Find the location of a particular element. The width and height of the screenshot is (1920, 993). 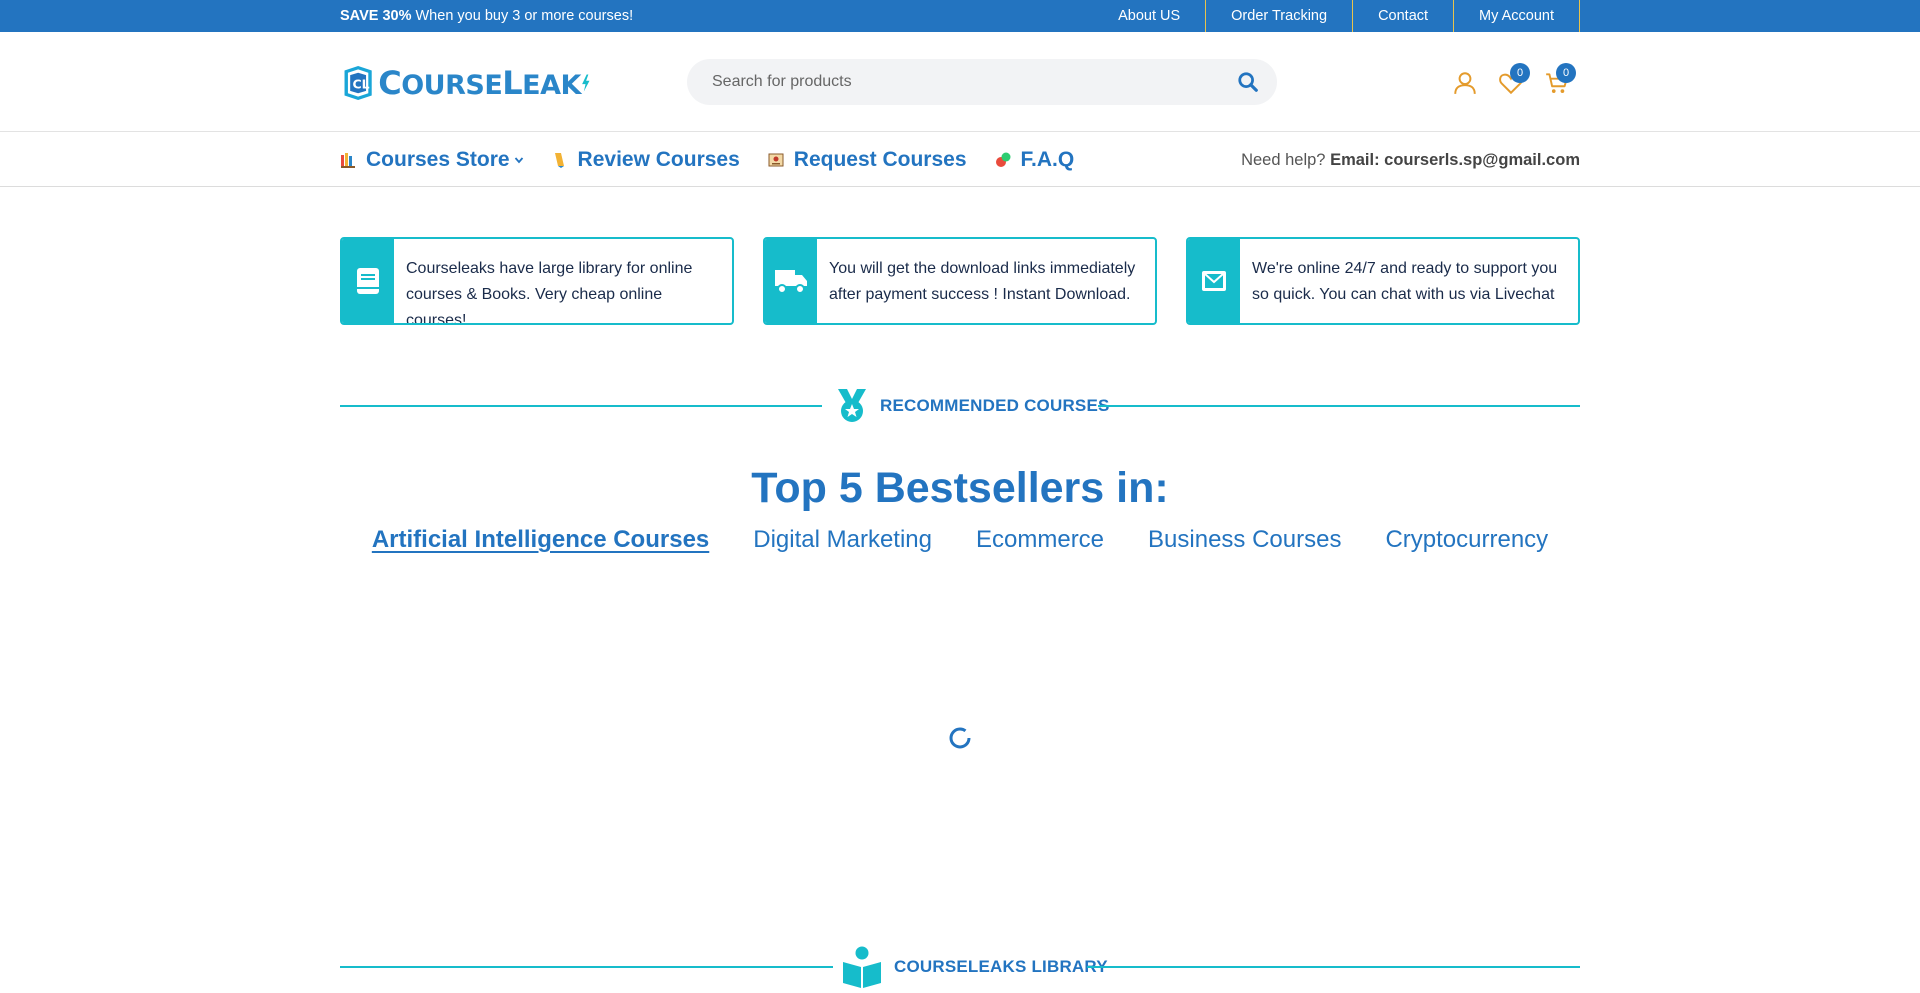

book-icon is located at coordinates (368, 281).